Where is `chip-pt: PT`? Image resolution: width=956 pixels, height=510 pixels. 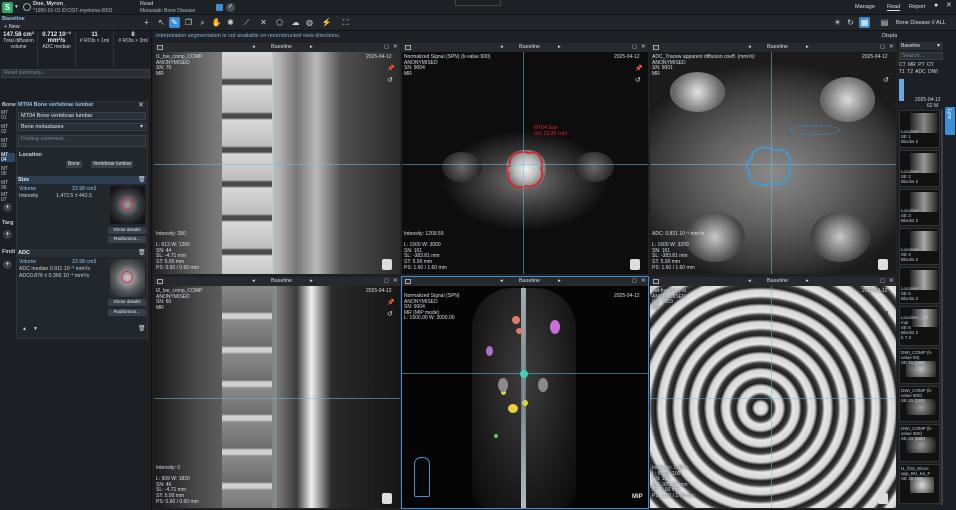 chip-pt: PT is located at coordinates (921, 65).